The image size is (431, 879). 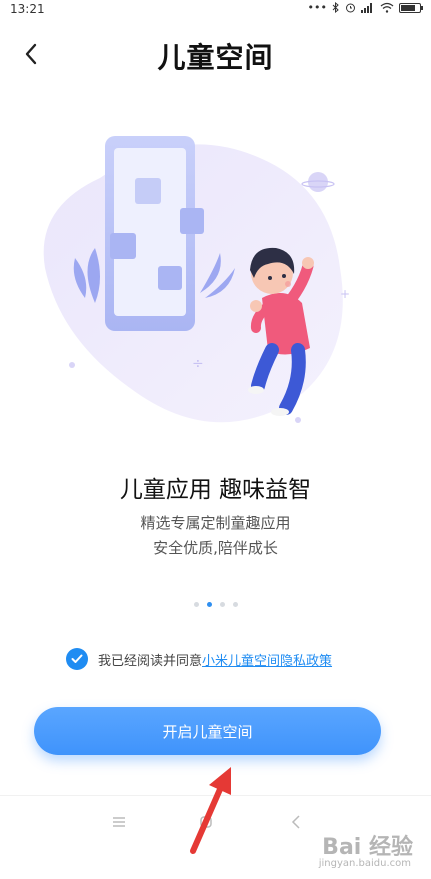 I want to click on bluetooth-icon, so click(x=335, y=7).